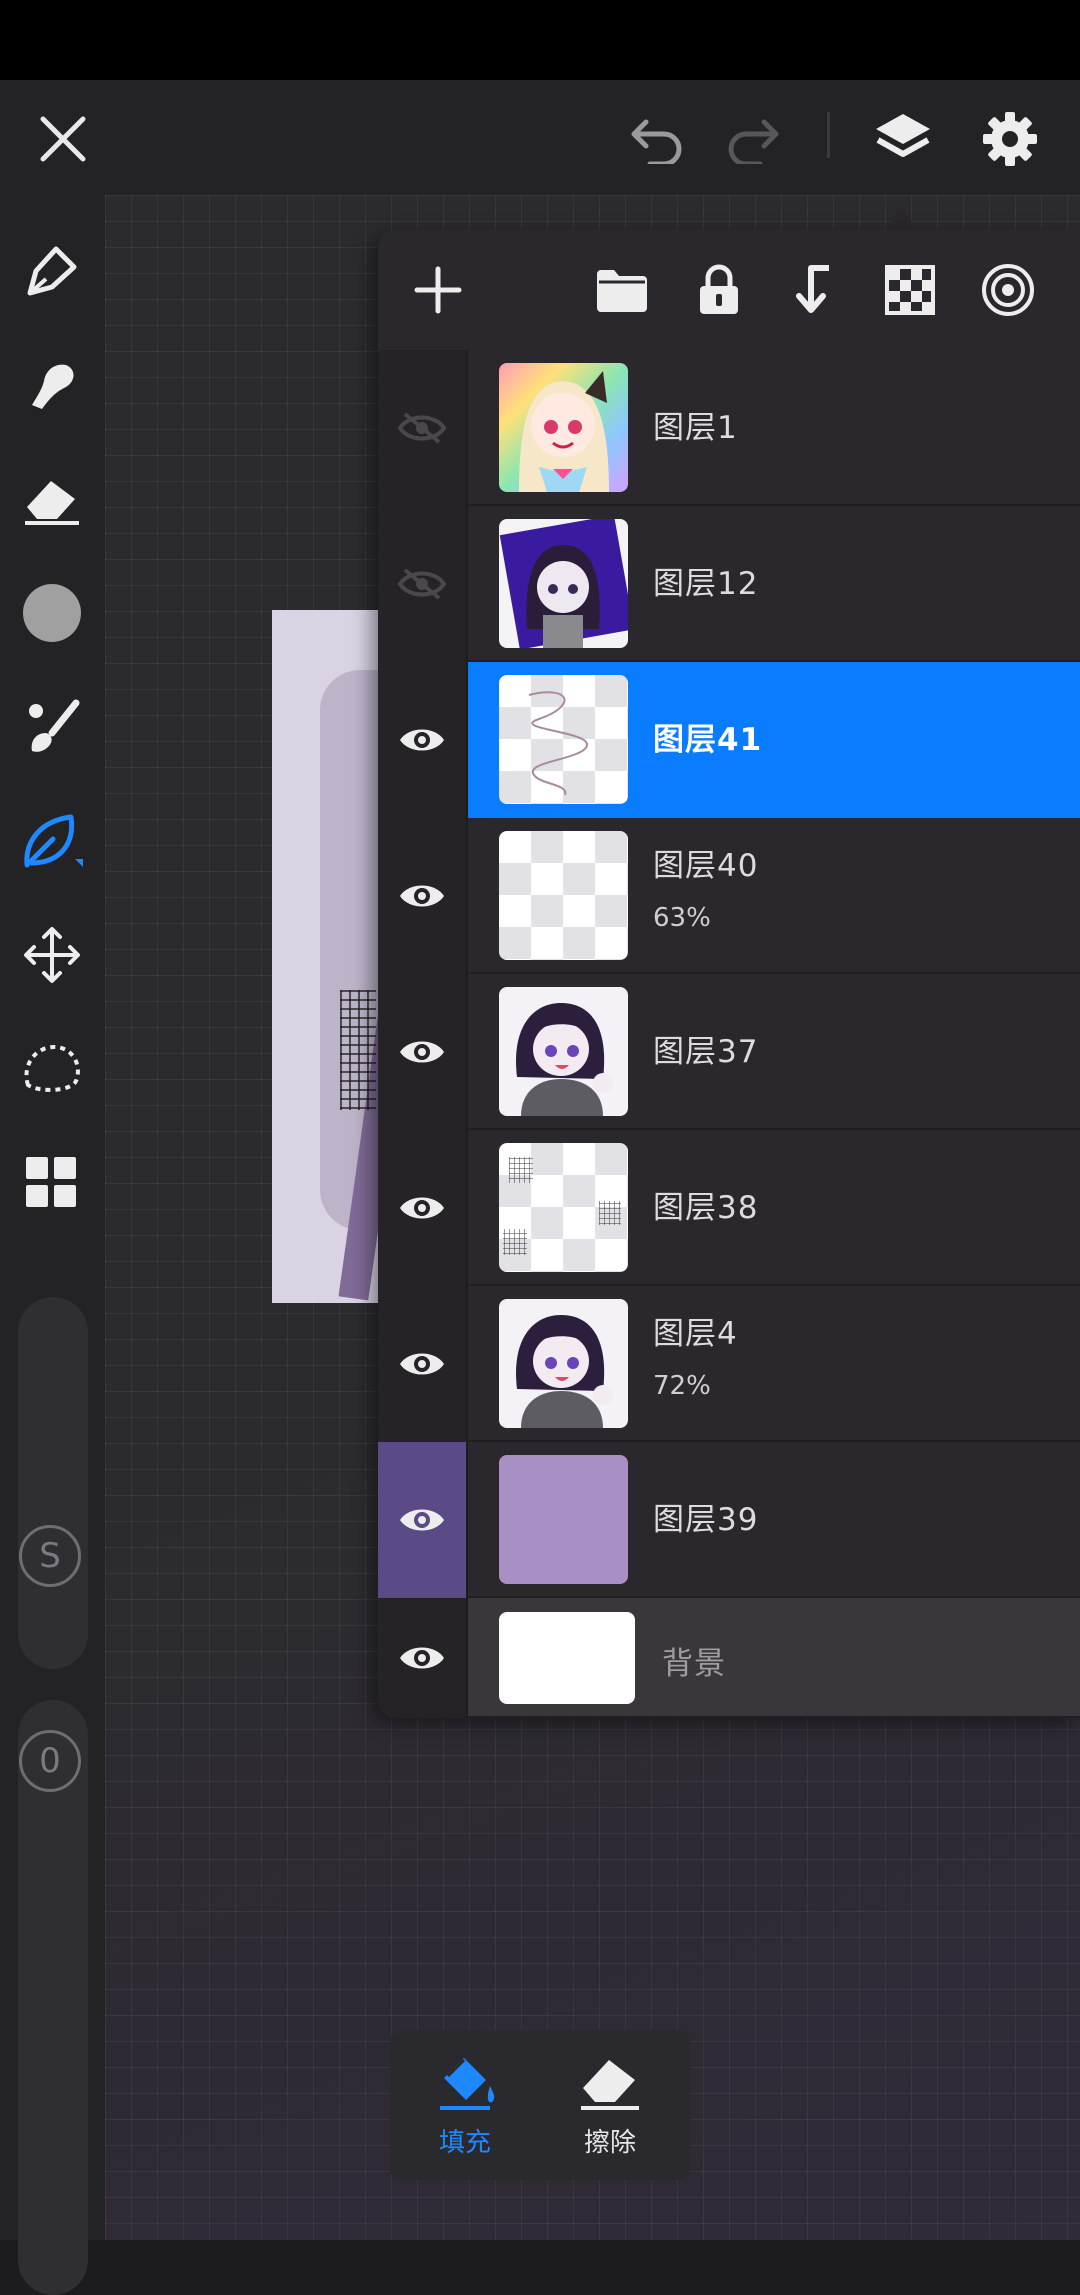  Describe the element at coordinates (52, 1245) in the screenshot. I see `tool-sidebar: S 0` at that location.